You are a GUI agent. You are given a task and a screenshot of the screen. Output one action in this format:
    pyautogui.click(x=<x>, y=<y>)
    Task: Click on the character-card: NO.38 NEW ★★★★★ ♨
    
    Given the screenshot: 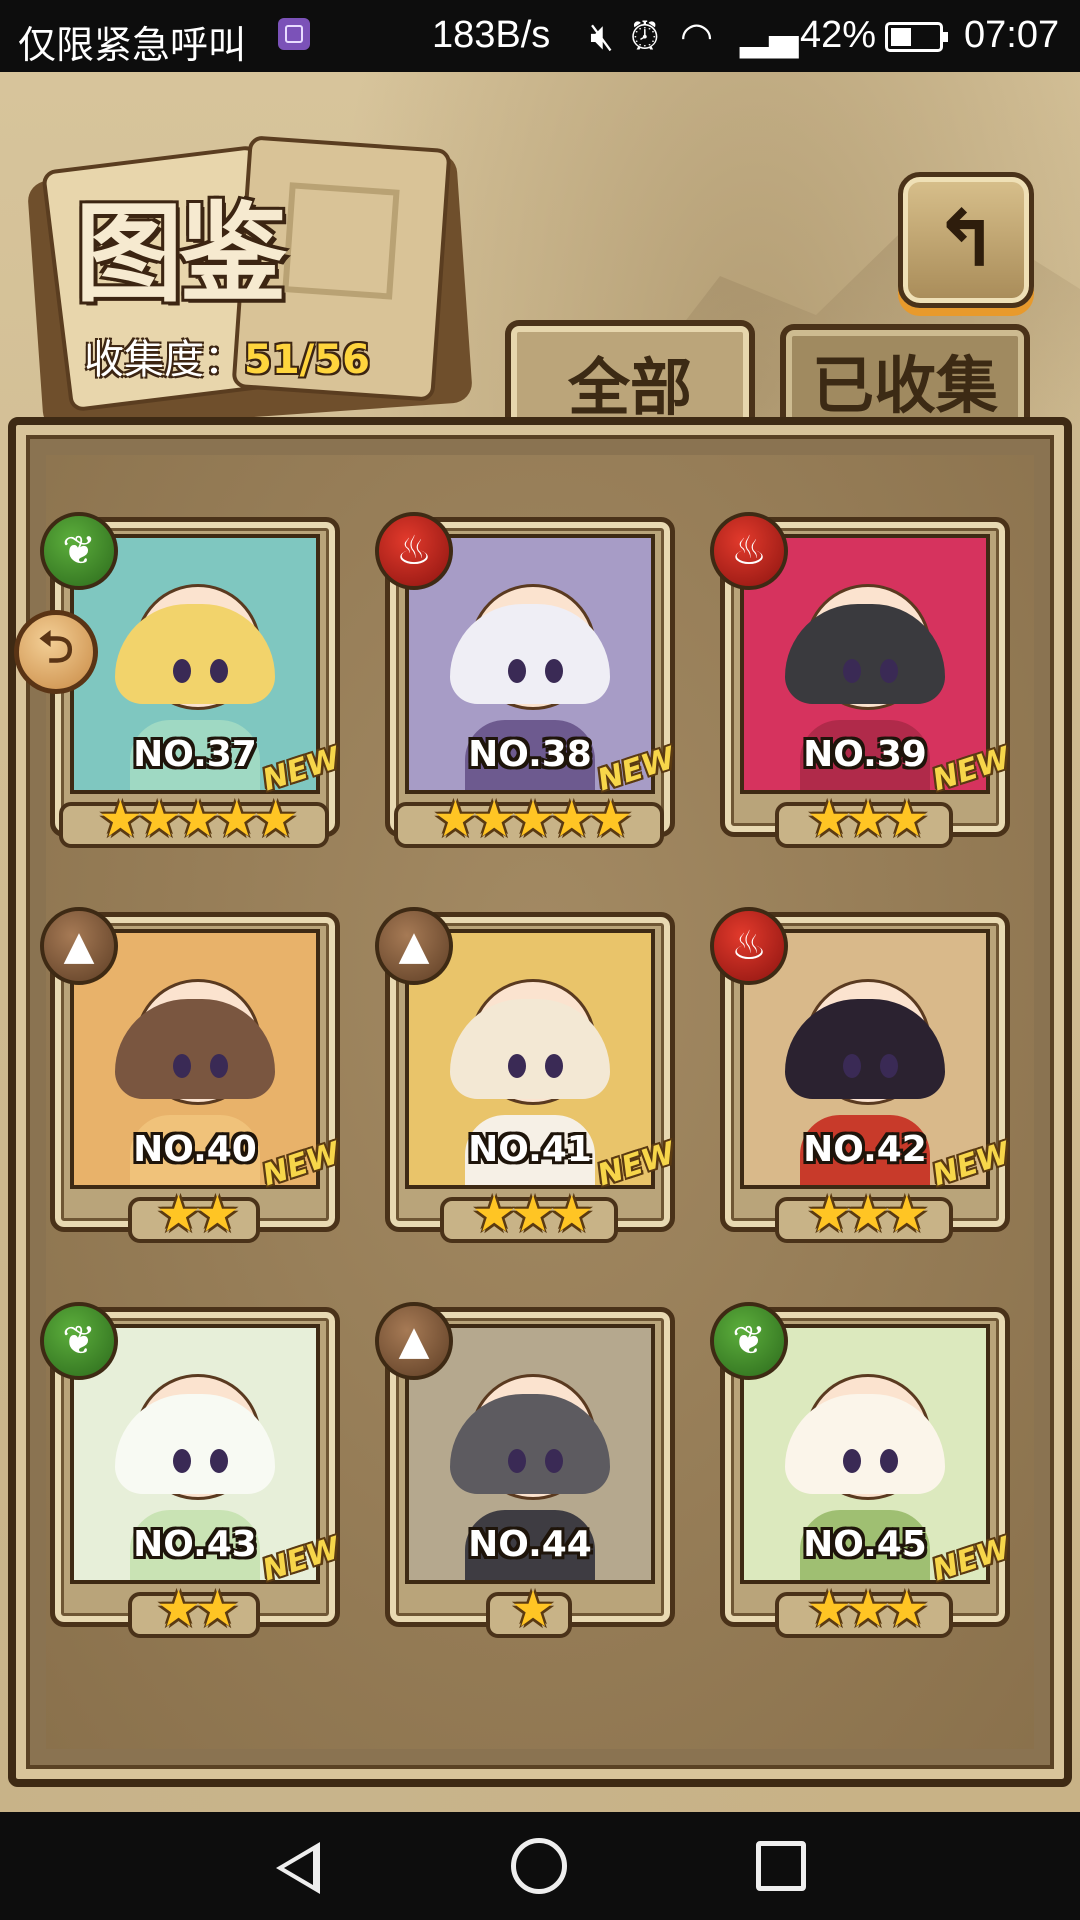 What is the action you would take?
    pyautogui.click(x=529, y=687)
    